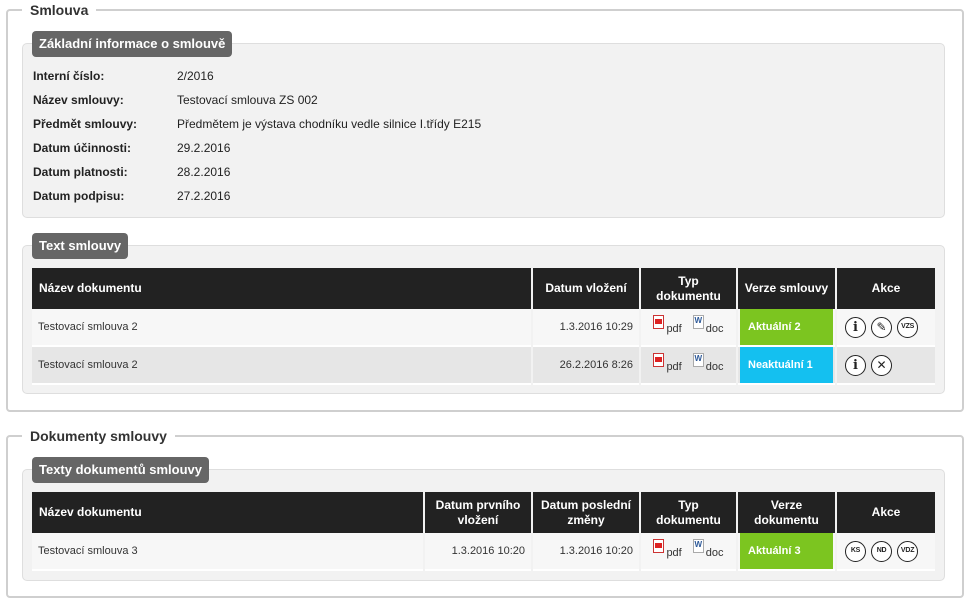 The width and height of the screenshot is (970, 604). I want to click on version-badge: Aktuální 2, so click(786, 327).